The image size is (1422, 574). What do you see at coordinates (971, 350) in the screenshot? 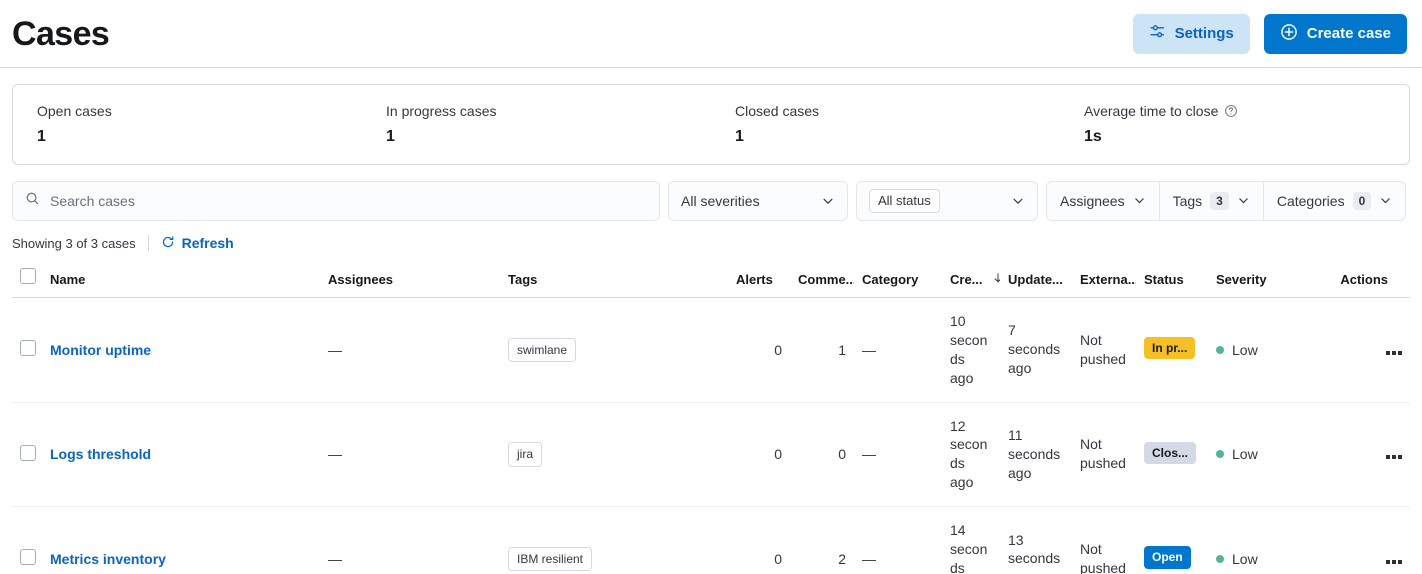
I see `cell-created: 10 seconds ago` at bounding box center [971, 350].